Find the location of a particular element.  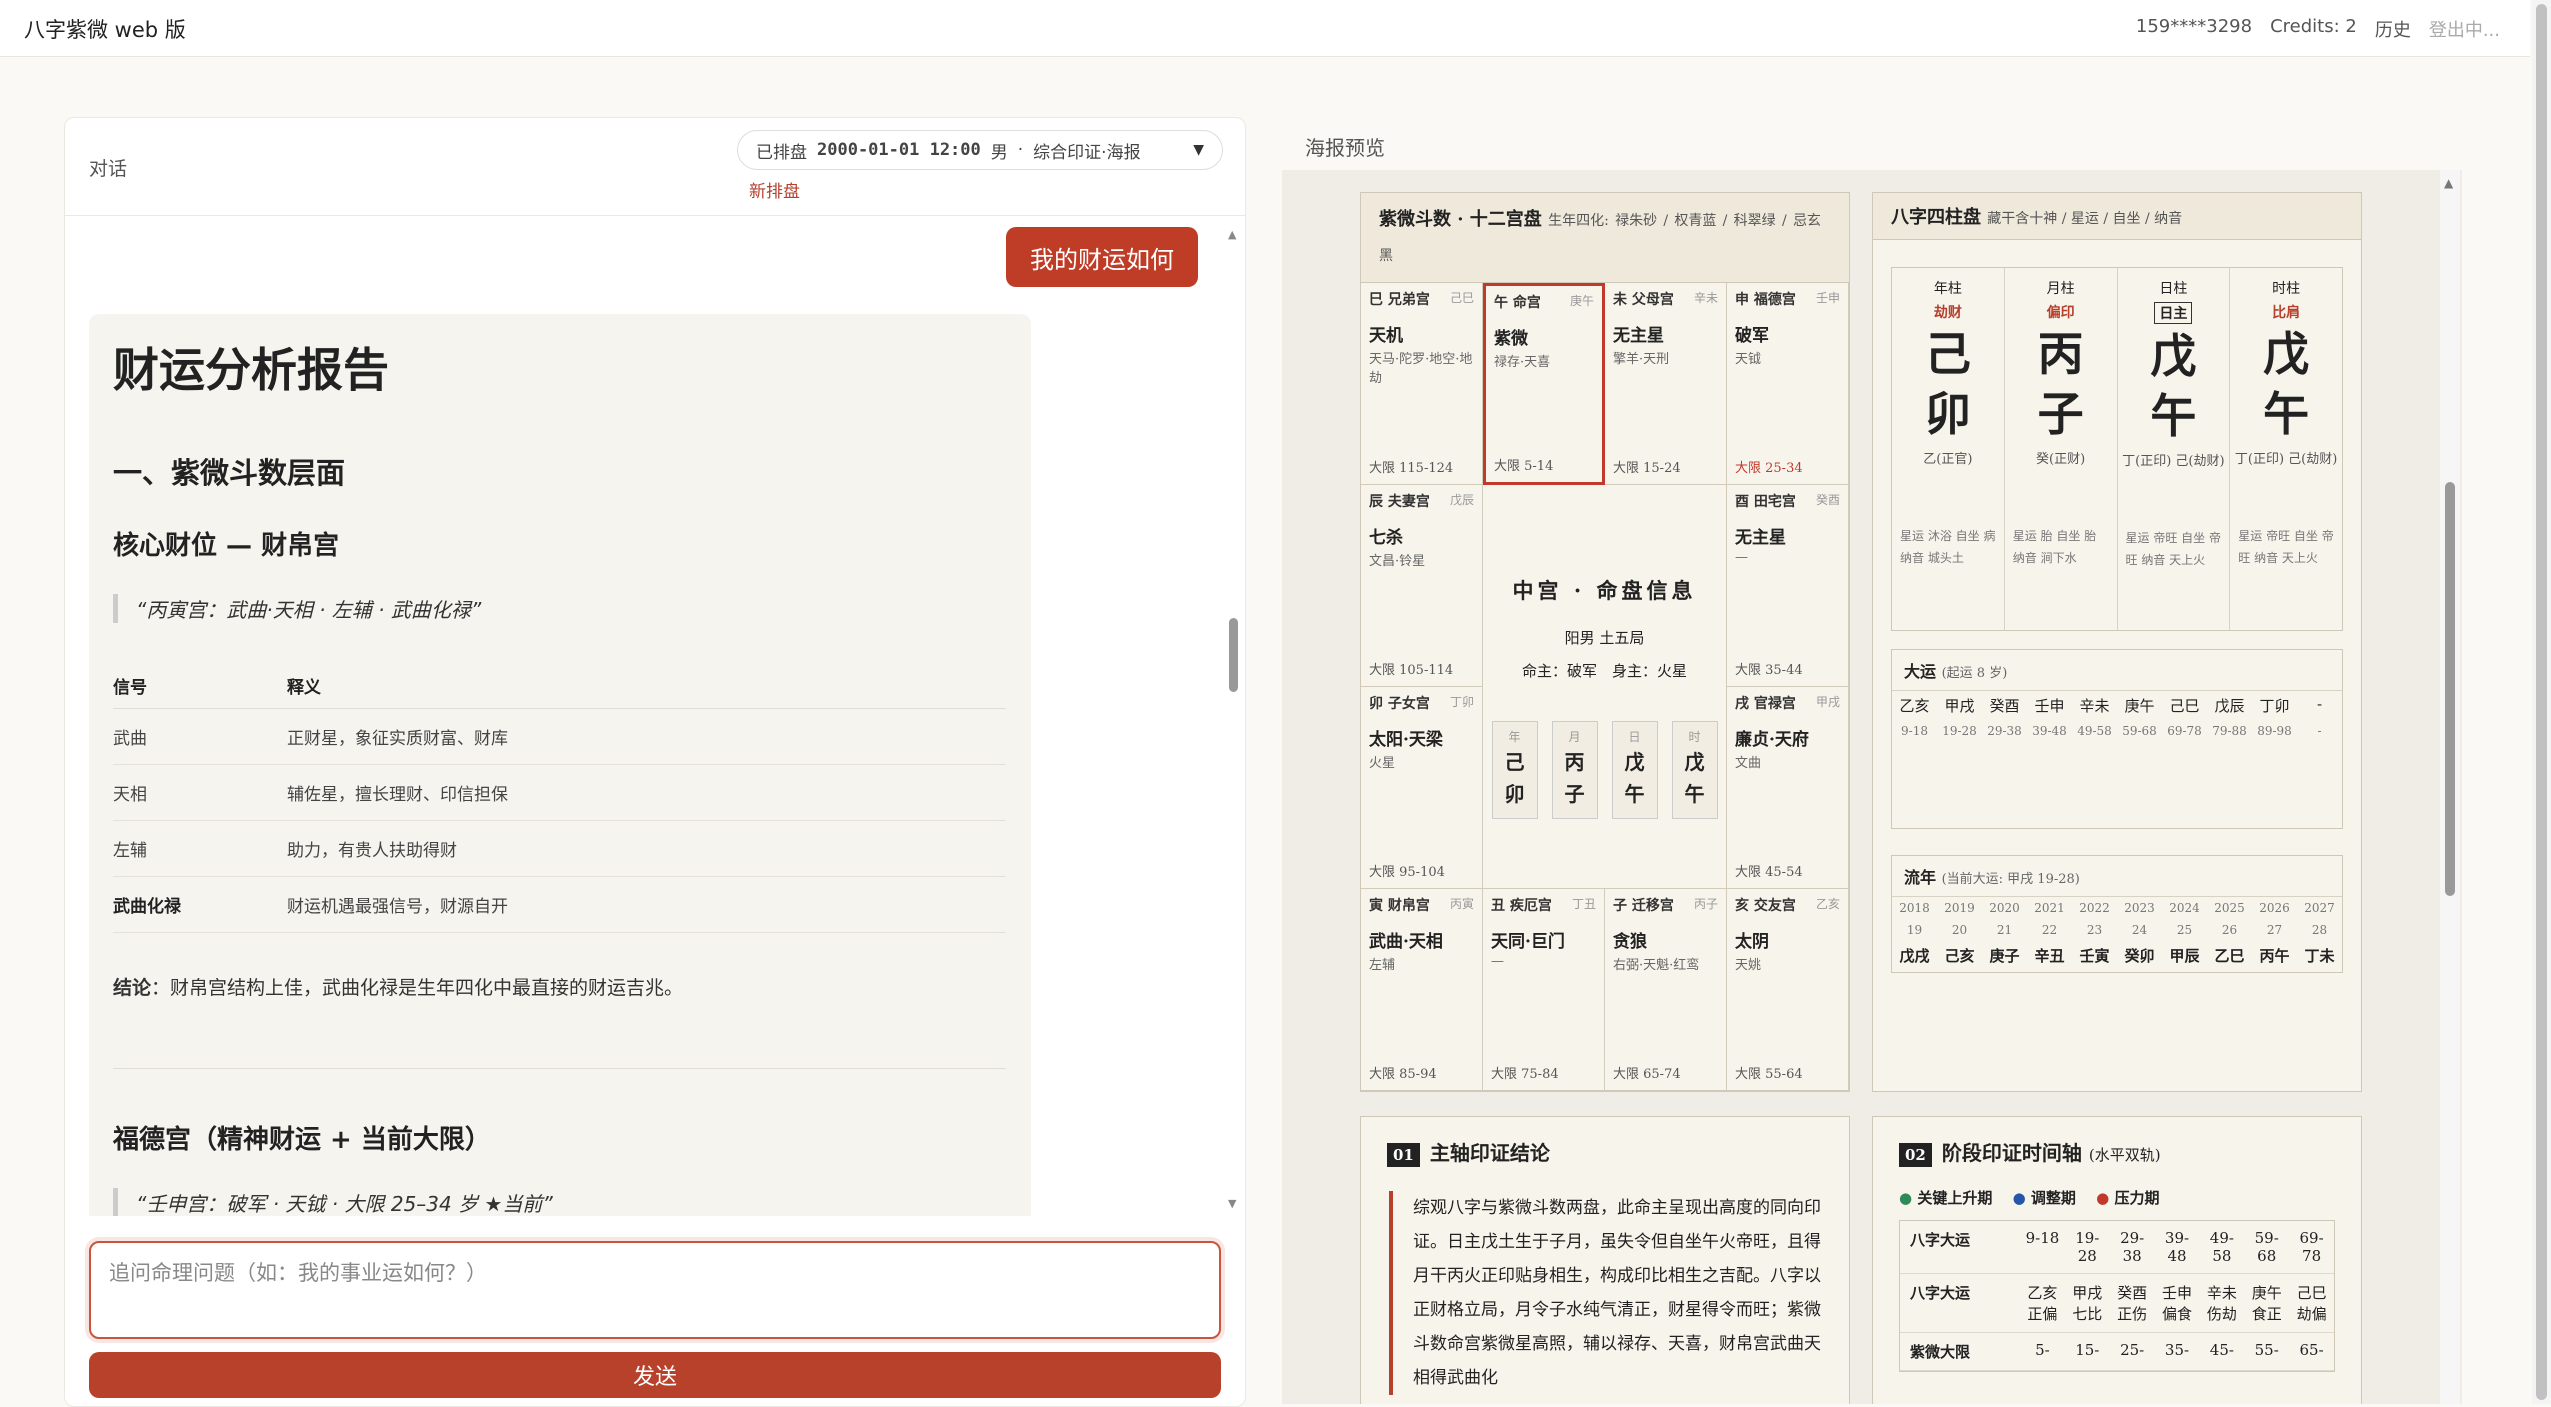

dayun-title: 大运 is located at coordinates (1920, 671).